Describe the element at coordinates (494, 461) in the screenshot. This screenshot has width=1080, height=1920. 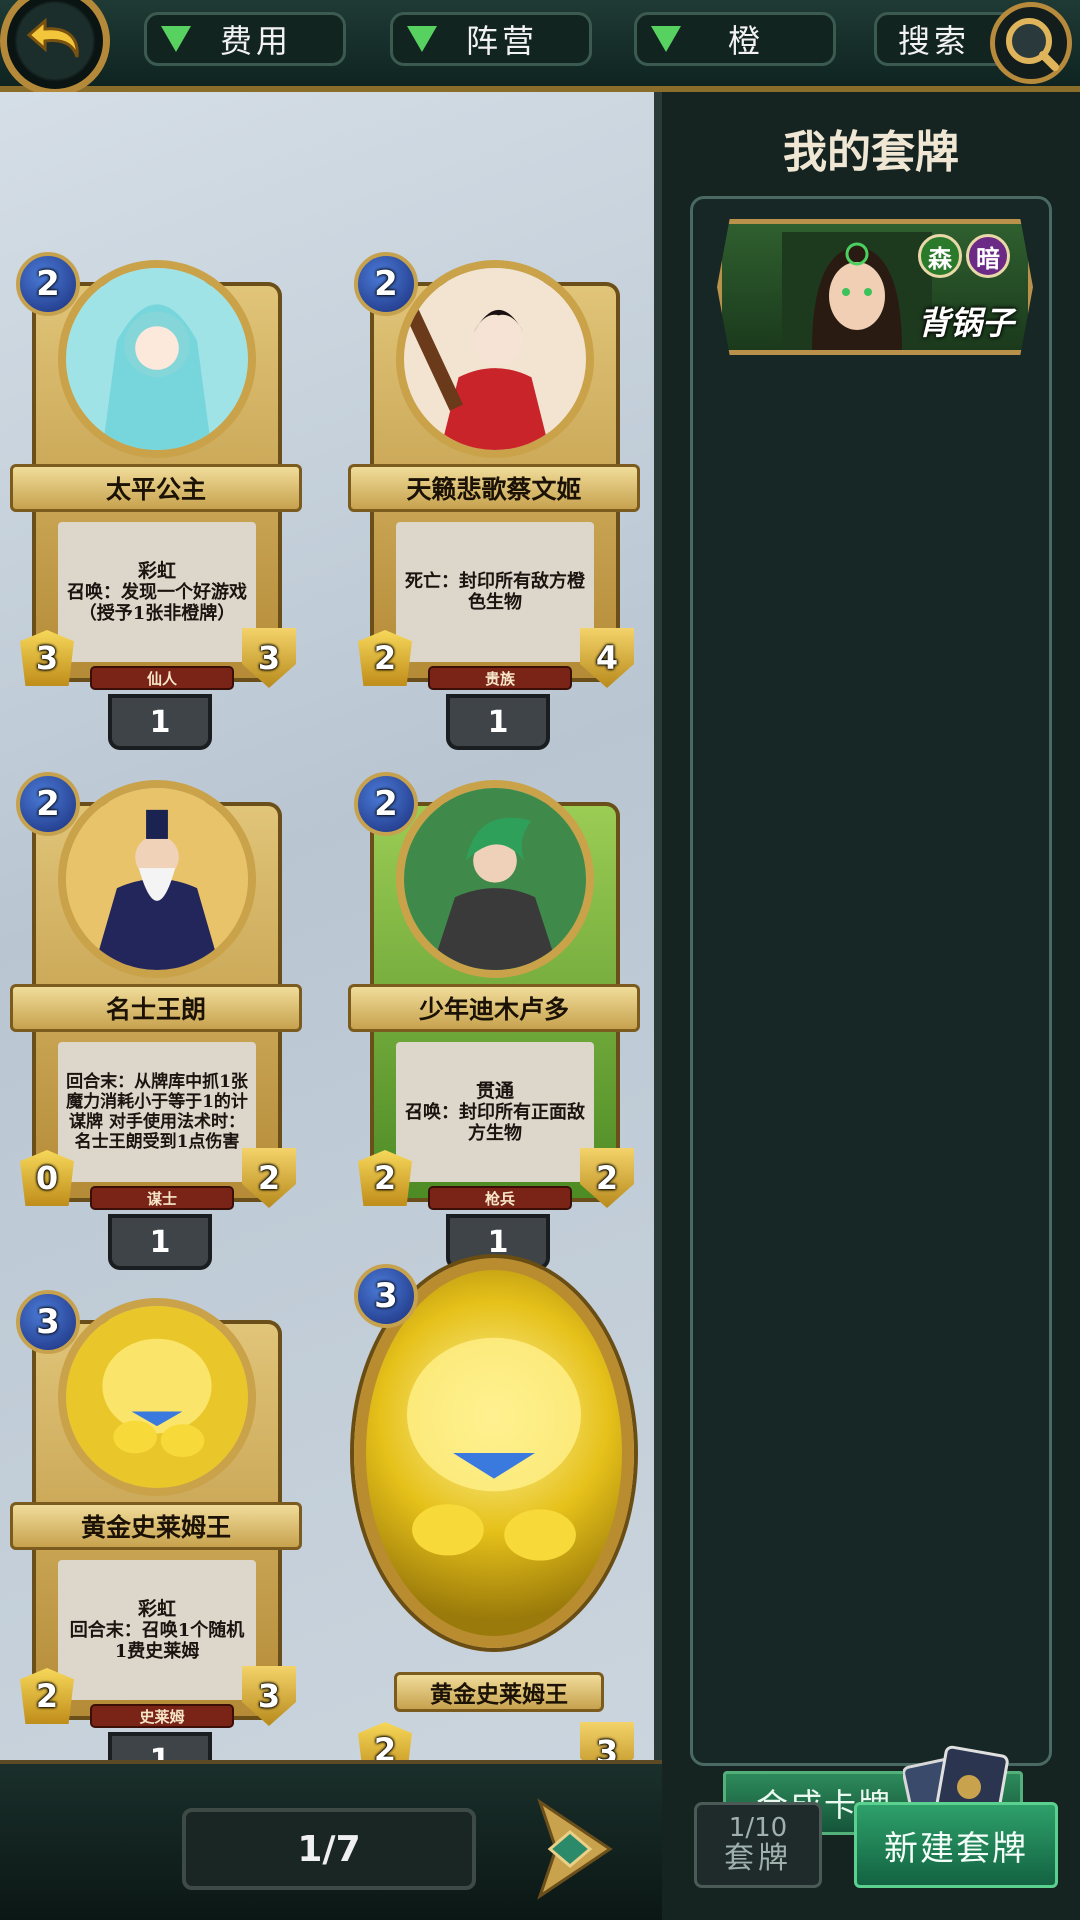
I see `card-cai-wenji: 天籁悲歌蔡文姬 死亡：封印所有敌方橙色生物 2 2 4 贵族 1` at that location.